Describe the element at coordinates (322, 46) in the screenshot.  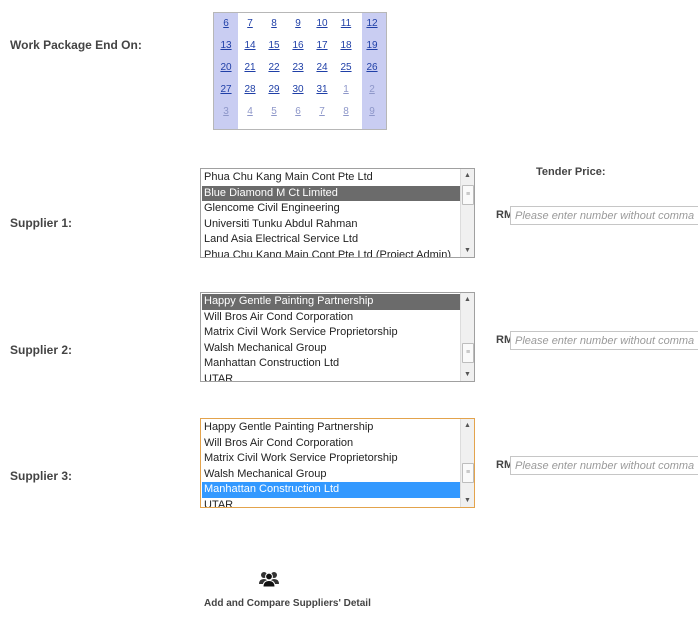
I see `calendar-day: 17` at that location.